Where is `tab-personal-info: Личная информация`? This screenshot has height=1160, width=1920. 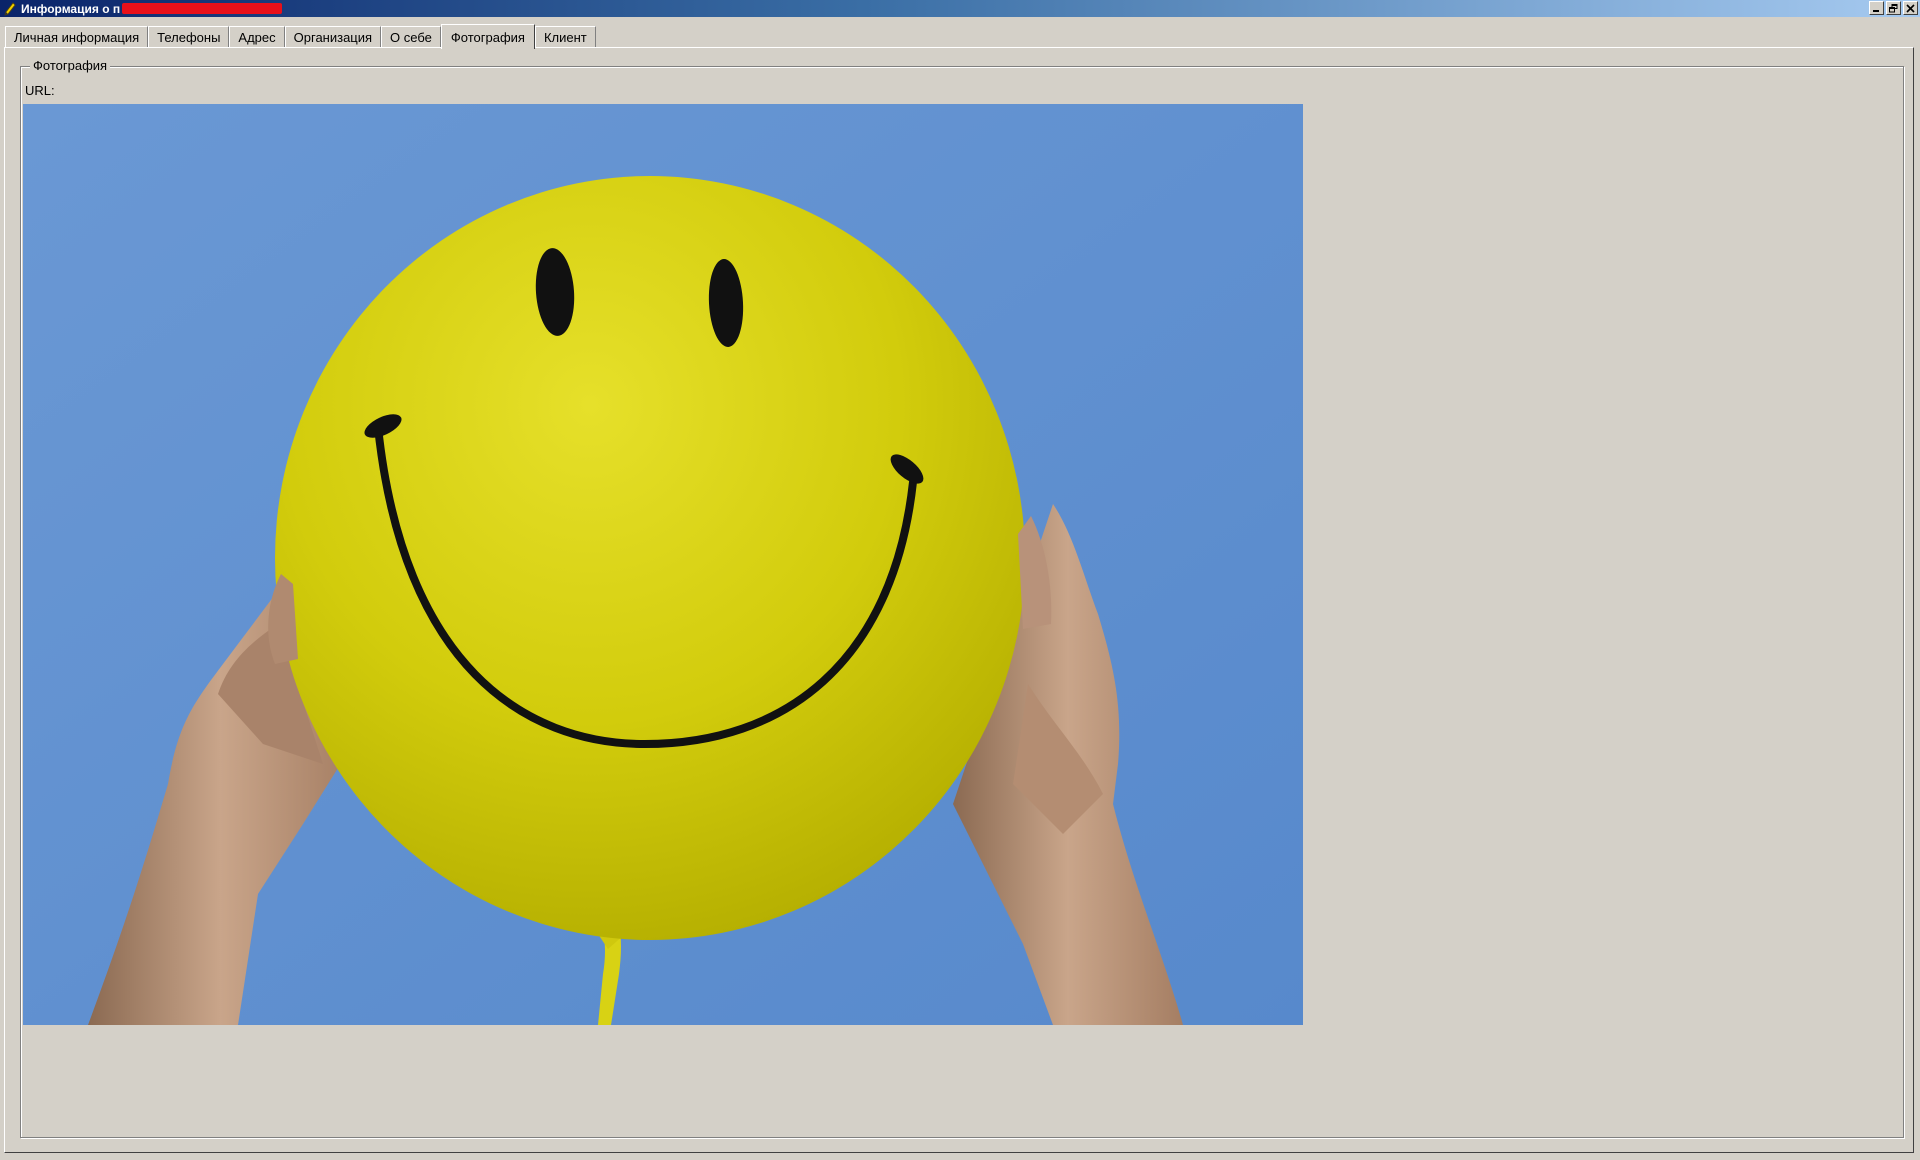 tab-personal-info: Личная информация is located at coordinates (77, 37).